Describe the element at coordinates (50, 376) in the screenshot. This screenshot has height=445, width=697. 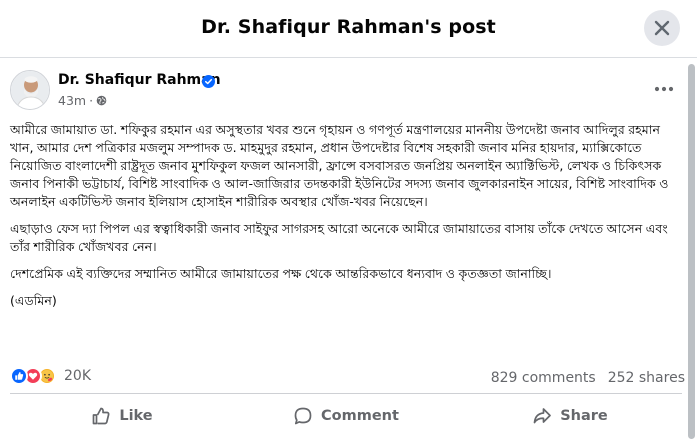
I see `reaction-summary: 20K` at that location.